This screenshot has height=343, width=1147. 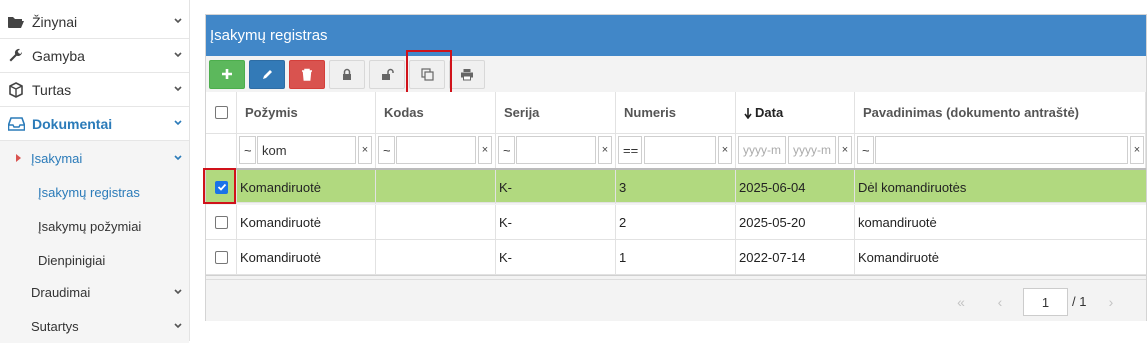 I want to click on sidebar-item-label: Įsakymų požymiai, so click(x=90, y=226).